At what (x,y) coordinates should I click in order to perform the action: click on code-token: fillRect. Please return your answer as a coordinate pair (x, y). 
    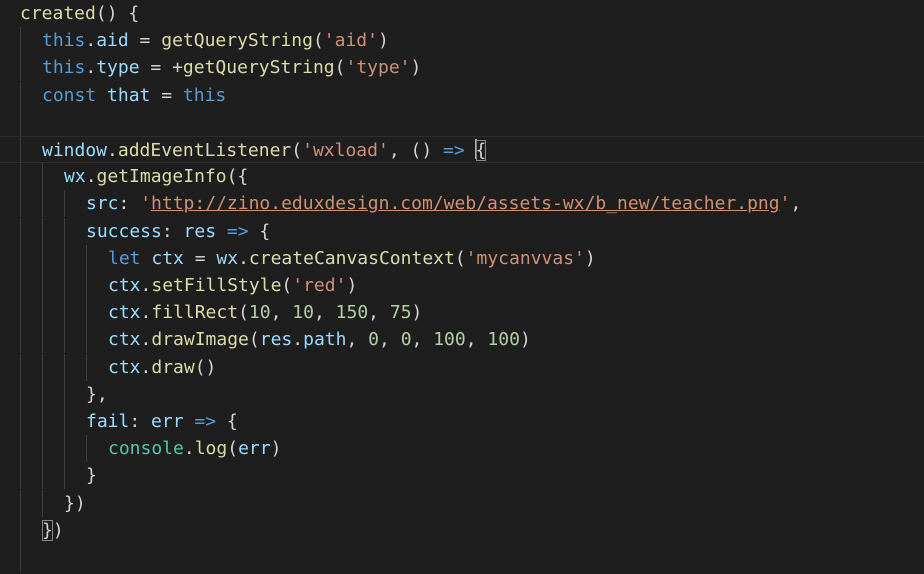
    Looking at the image, I should click on (195, 313).